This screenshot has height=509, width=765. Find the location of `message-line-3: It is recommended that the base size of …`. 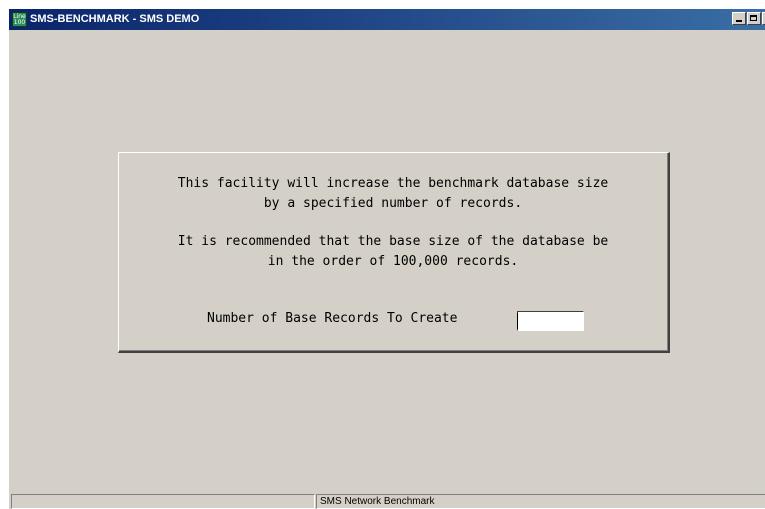

message-line-3: It is recommended that the base size of … is located at coordinates (393, 241).